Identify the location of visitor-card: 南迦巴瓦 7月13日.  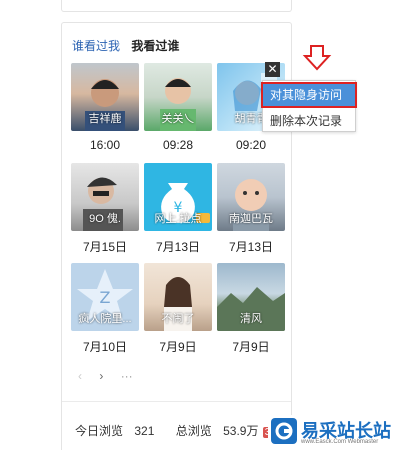
(251, 208).